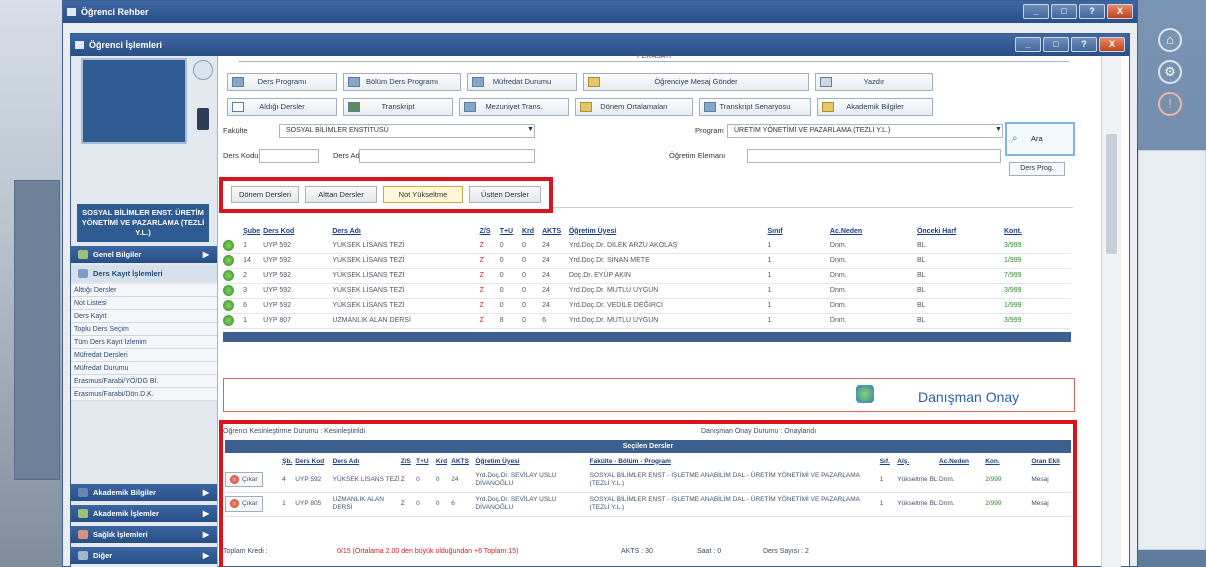 The width and height of the screenshot is (1206, 567). I want to click on scrollbar-thumb, so click(1111, 194).